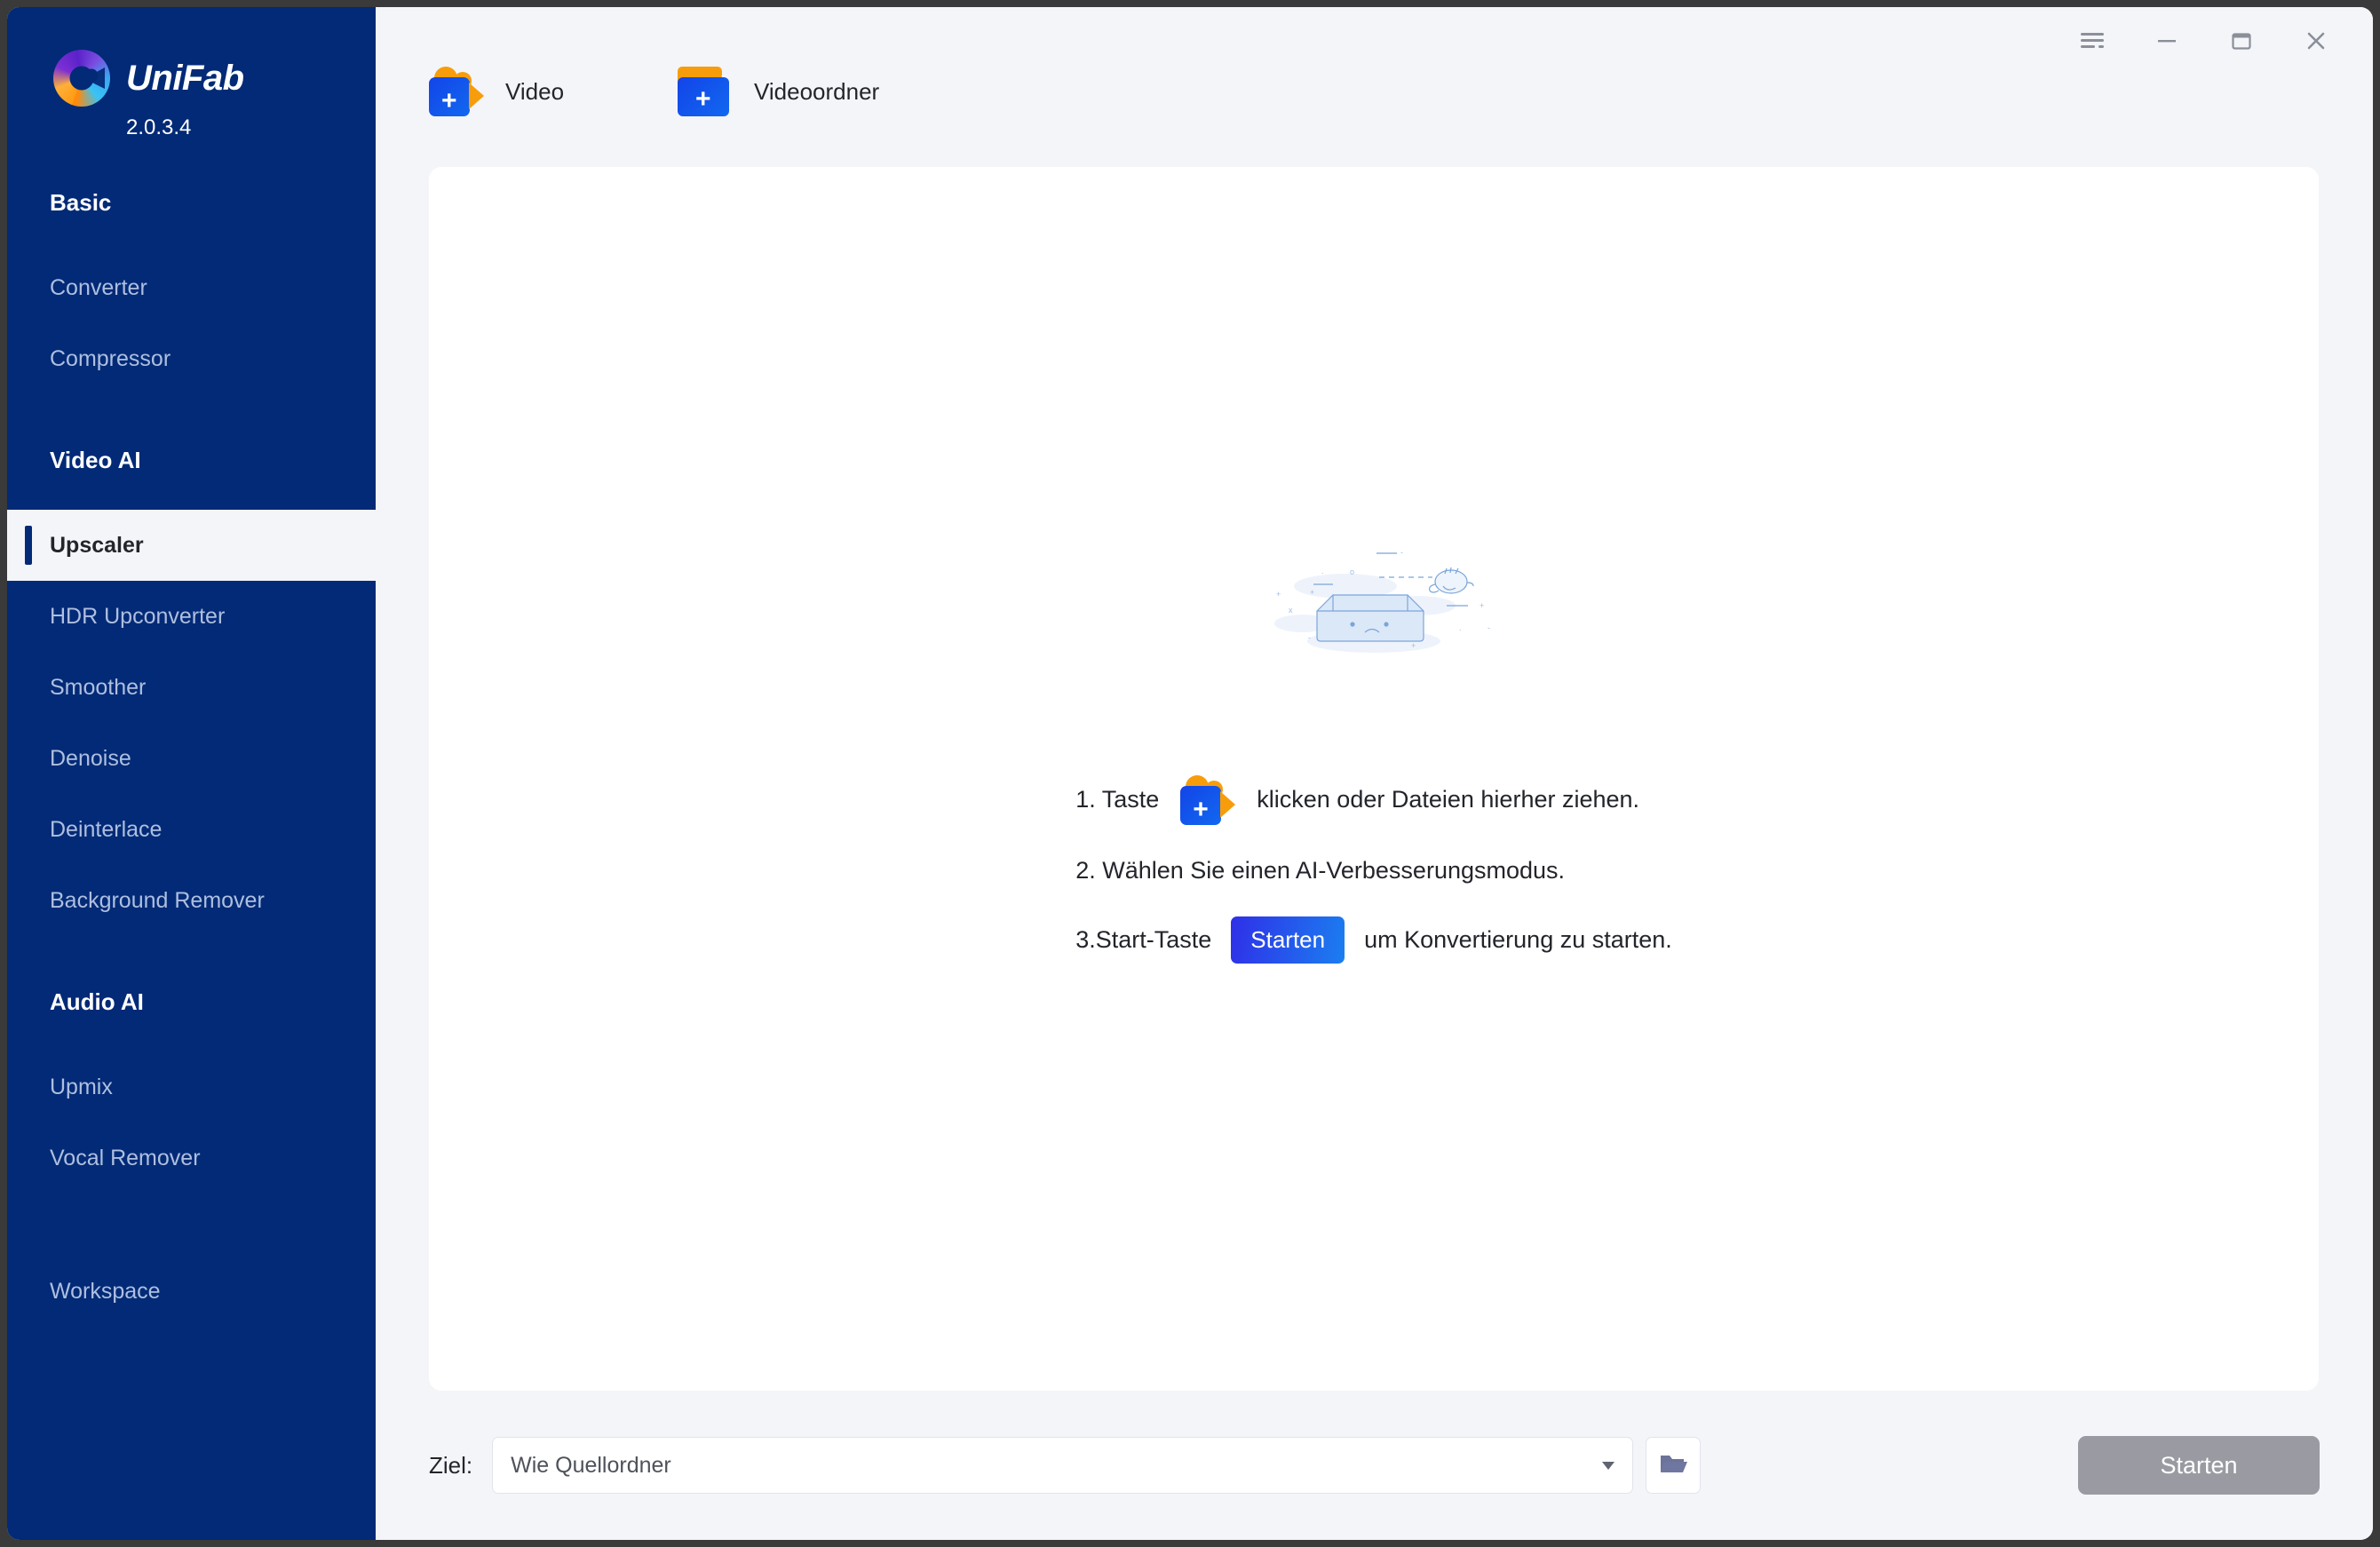 Image resolution: width=2380 pixels, height=1547 pixels. Describe the element at coordinates (95, 459) in the screenshot. I see `sidebar-section-video-ai: Video AI` at that location.